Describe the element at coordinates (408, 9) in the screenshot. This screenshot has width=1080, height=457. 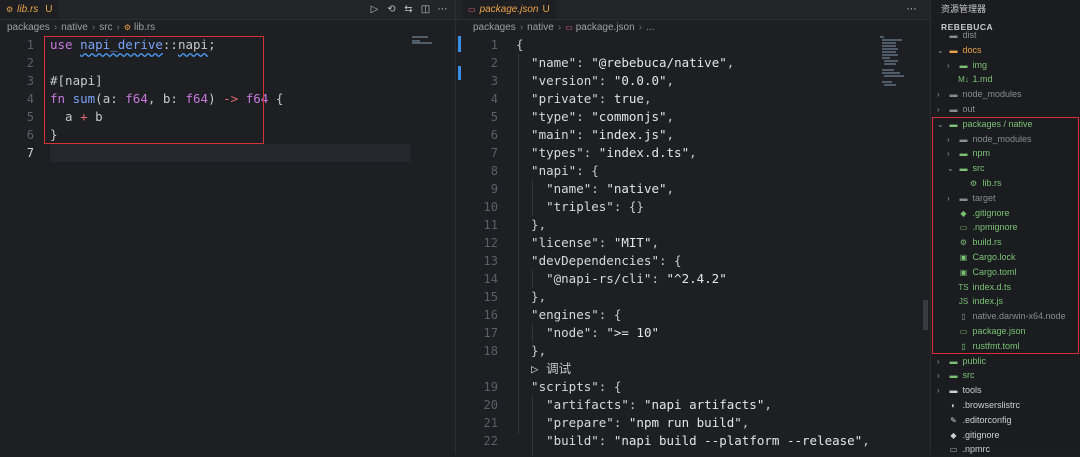
I see `compare-icon: ⇆` at that location.